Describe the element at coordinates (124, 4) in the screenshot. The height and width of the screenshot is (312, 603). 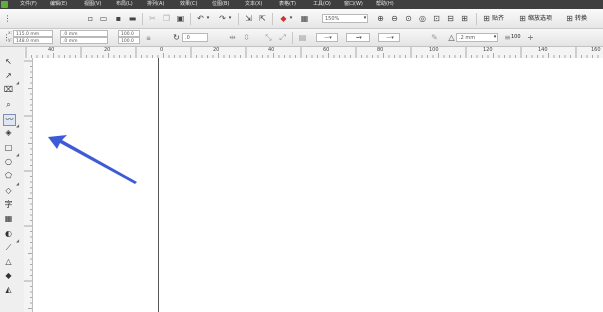
I see `menu-layout: 布局(L)` at that location.